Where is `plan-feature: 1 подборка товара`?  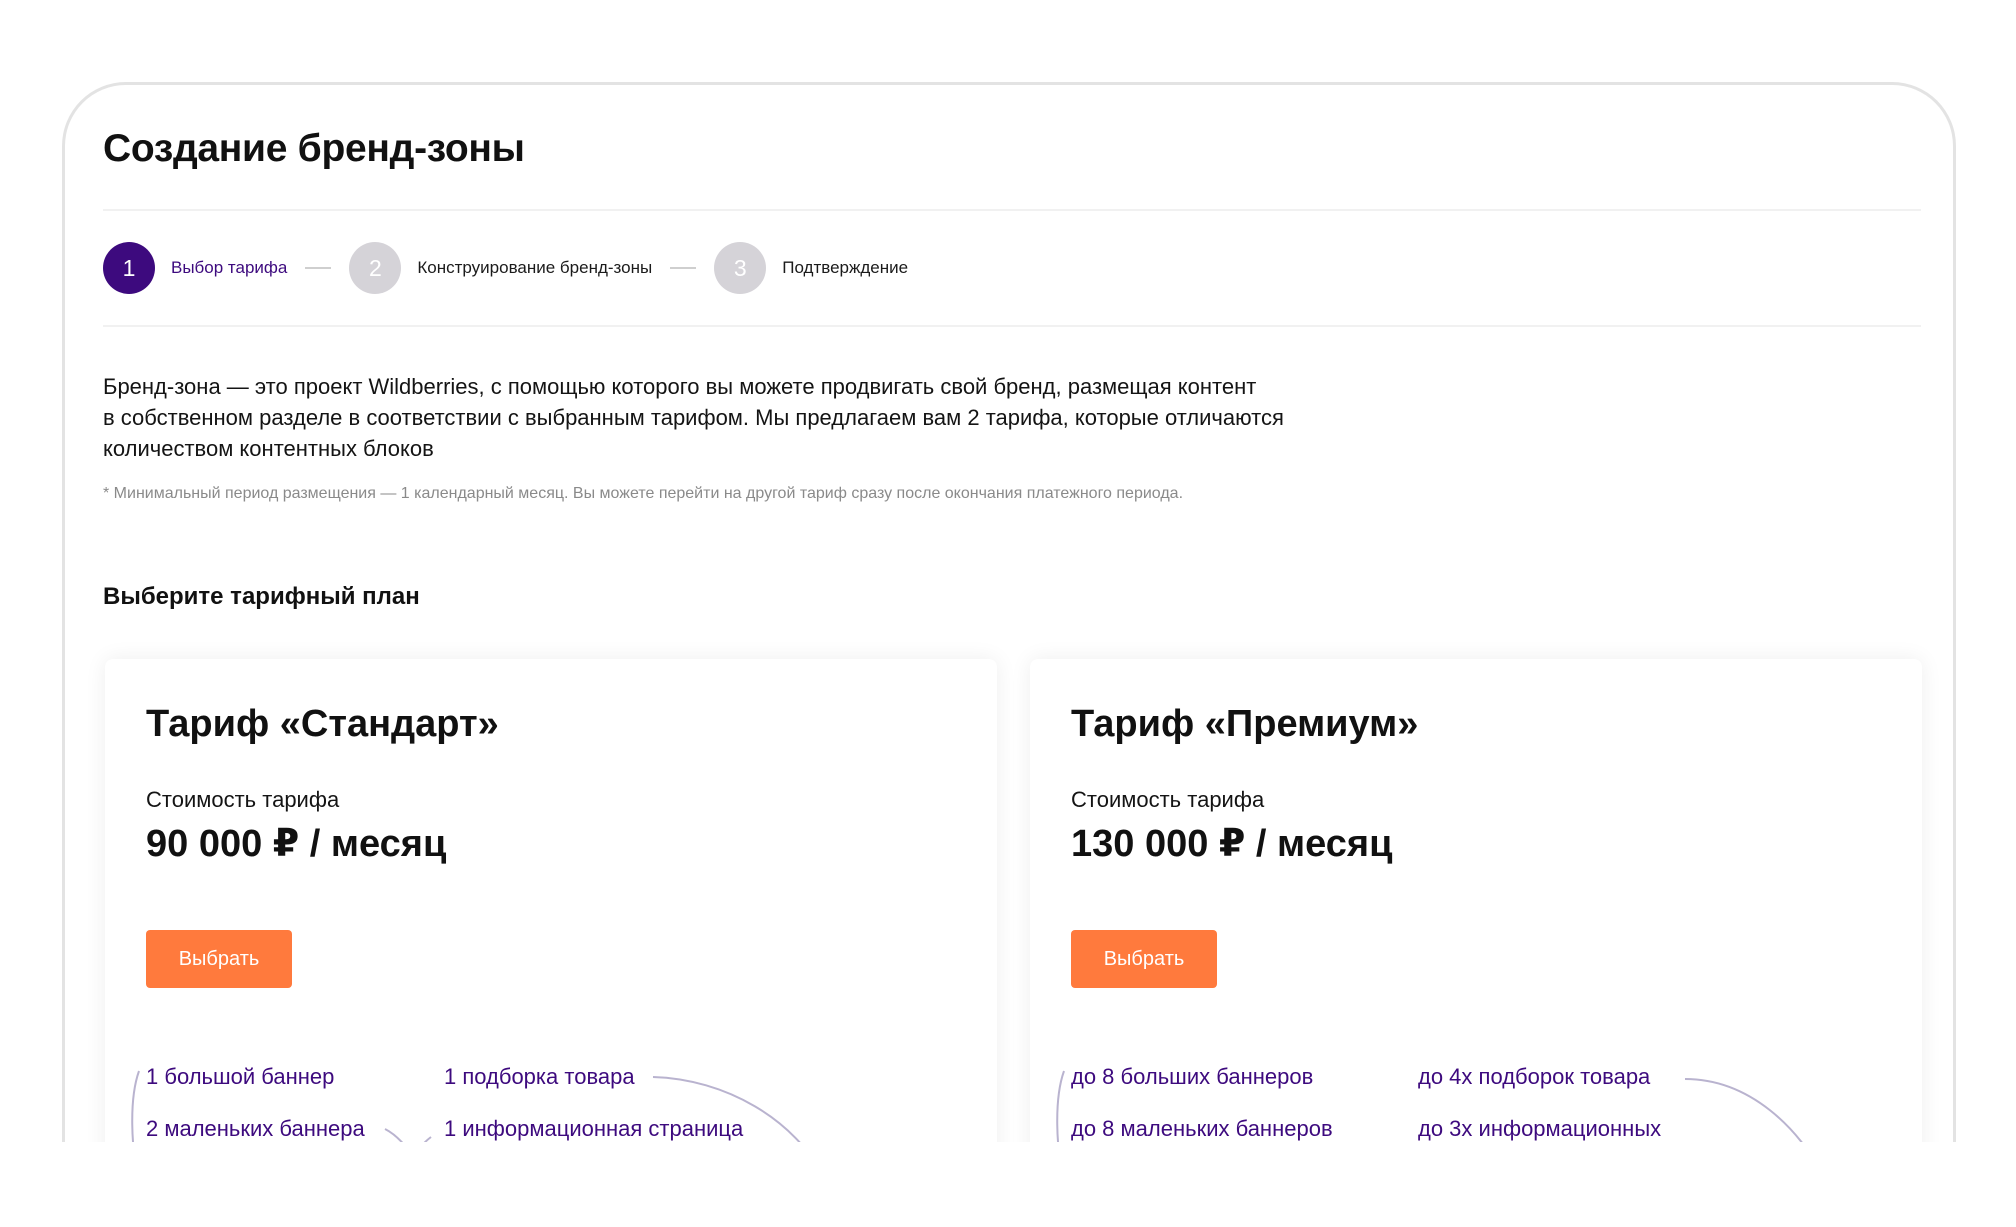 plan-feature: 1 подборка товара is located at coordinates (539, 1076).